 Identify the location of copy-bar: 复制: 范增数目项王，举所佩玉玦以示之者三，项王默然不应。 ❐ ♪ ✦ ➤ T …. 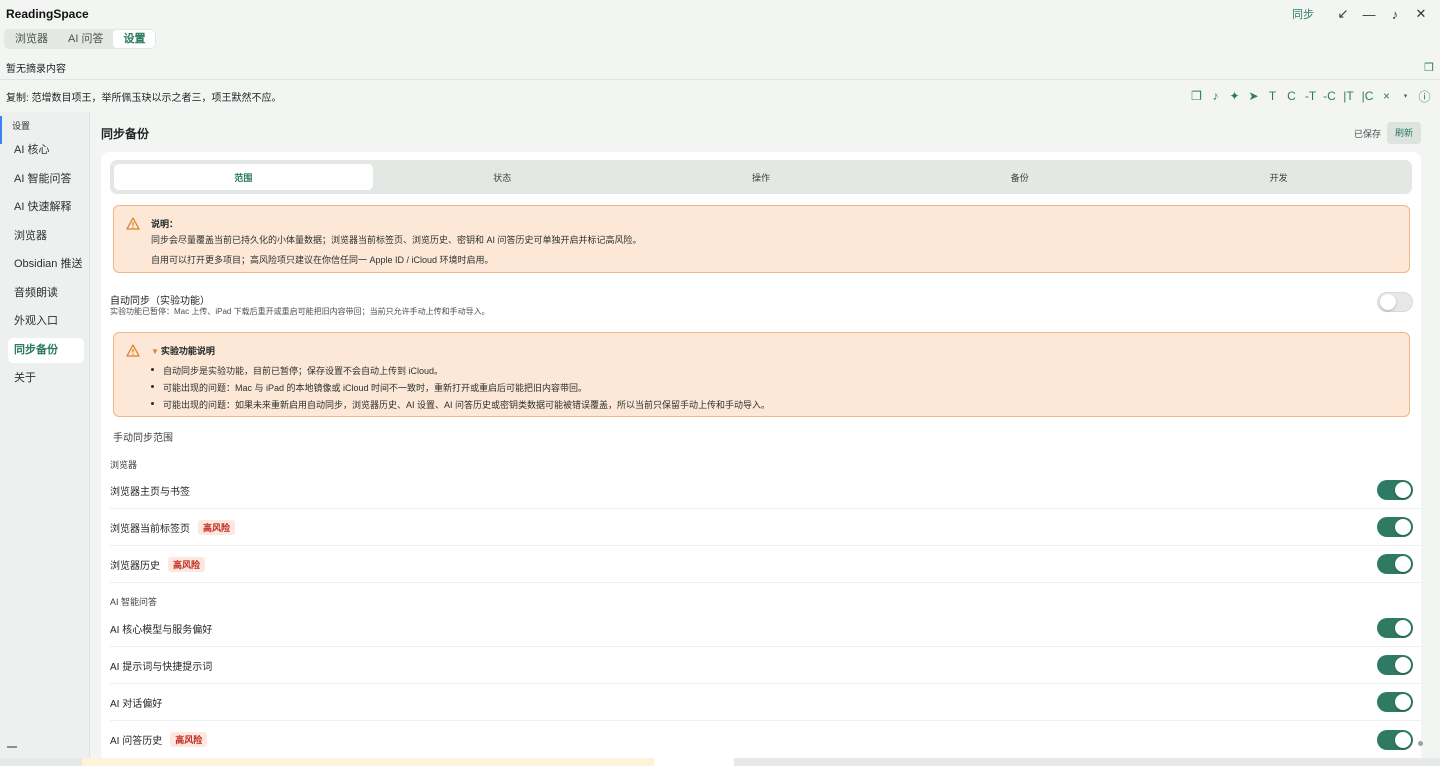
(720, 96).